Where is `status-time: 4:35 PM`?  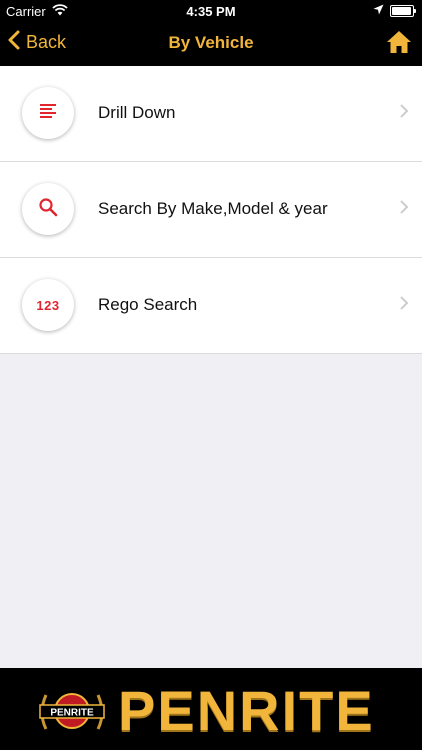
status-time: 4:35 PM is located at coordinates (211, 11).